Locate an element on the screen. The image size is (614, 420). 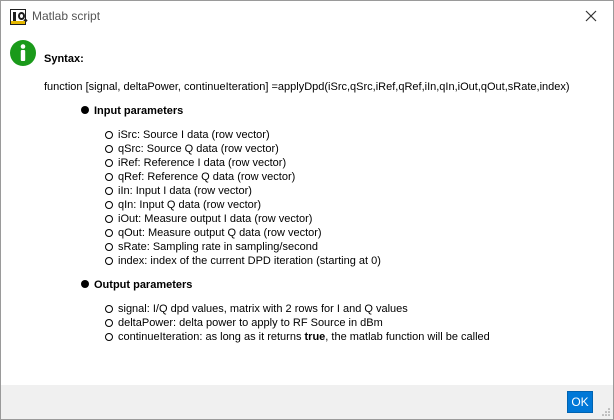
ok-button: OK is located at coordinates (580, 402).